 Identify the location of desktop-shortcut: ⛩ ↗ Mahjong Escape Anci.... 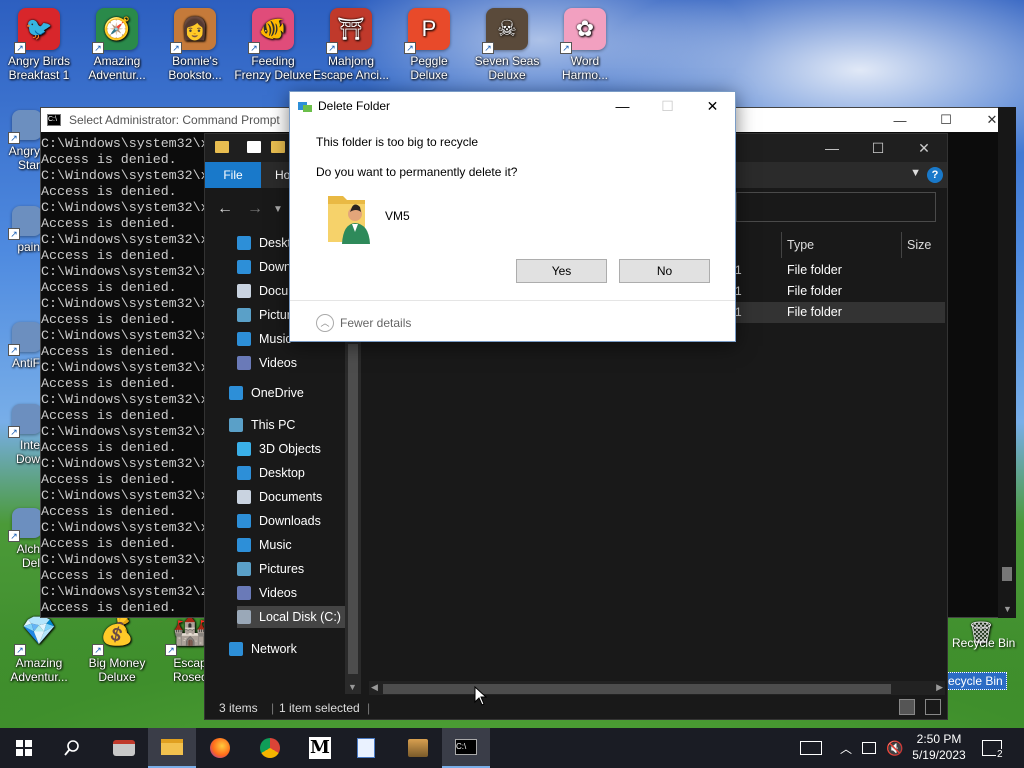
(351, 45).